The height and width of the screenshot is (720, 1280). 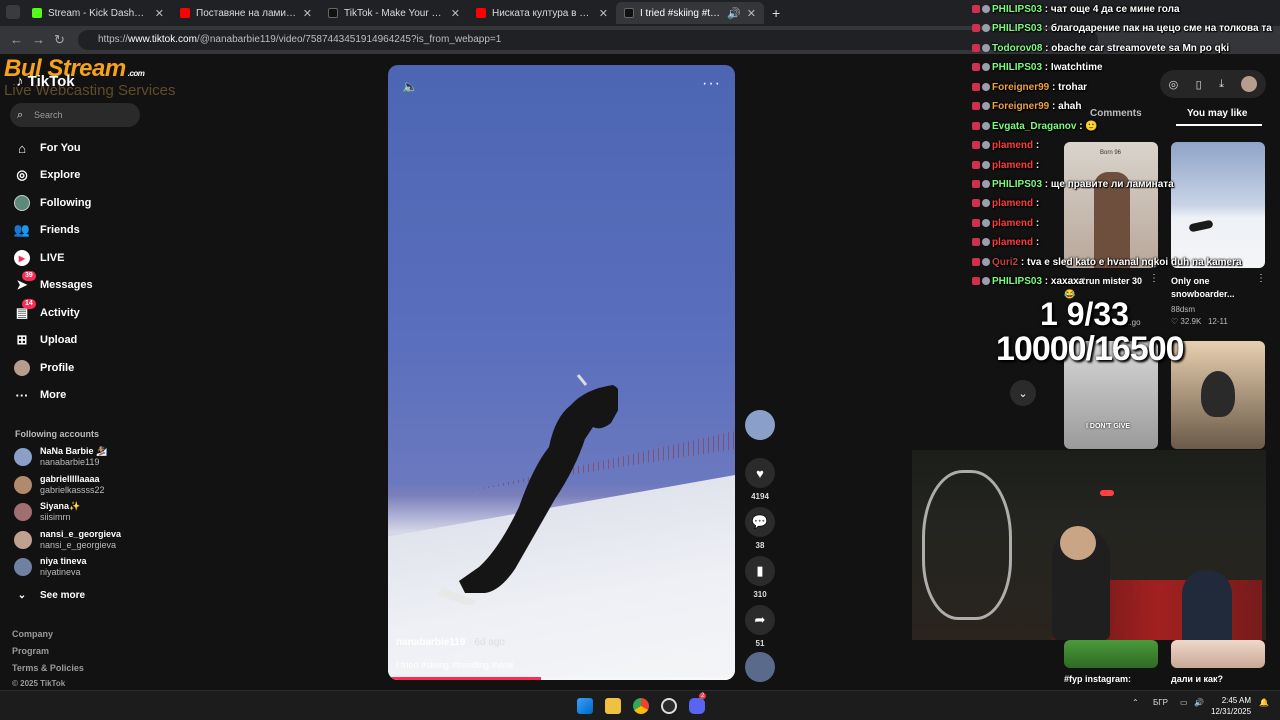 What do you see at coordinates (47, 310) in the screenshot?
I see `nav-activity: ▤ 14 Activity` at bounding box center [47, 310].